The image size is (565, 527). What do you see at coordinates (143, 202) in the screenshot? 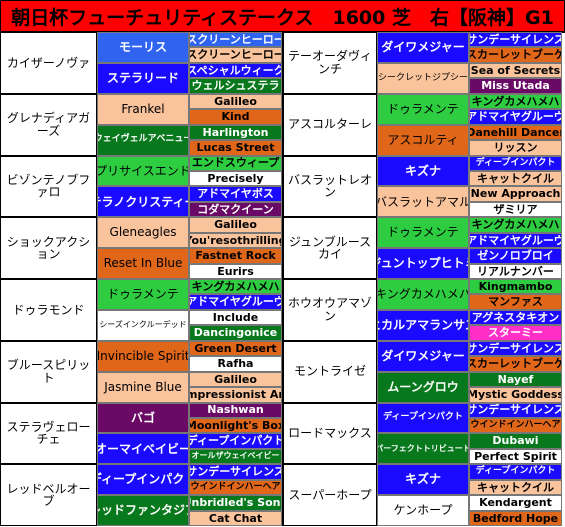
I see `dam-name: テラノクリスティー` at bounding box center [143, 202].